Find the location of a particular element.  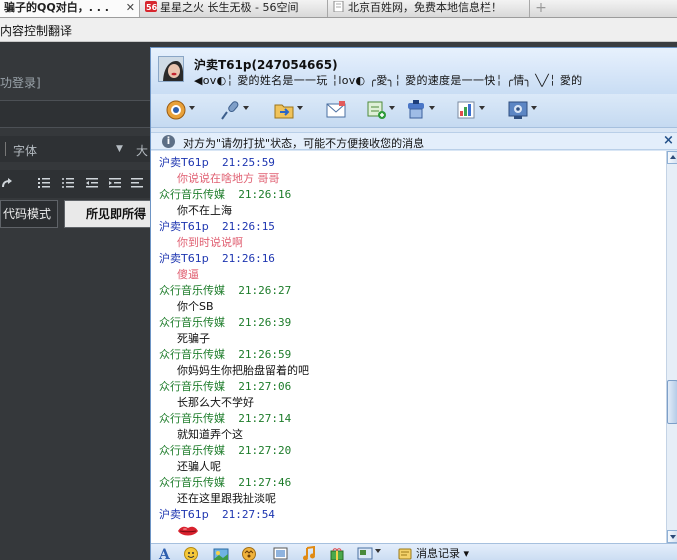

avatar is located at coordinates (171, 69).